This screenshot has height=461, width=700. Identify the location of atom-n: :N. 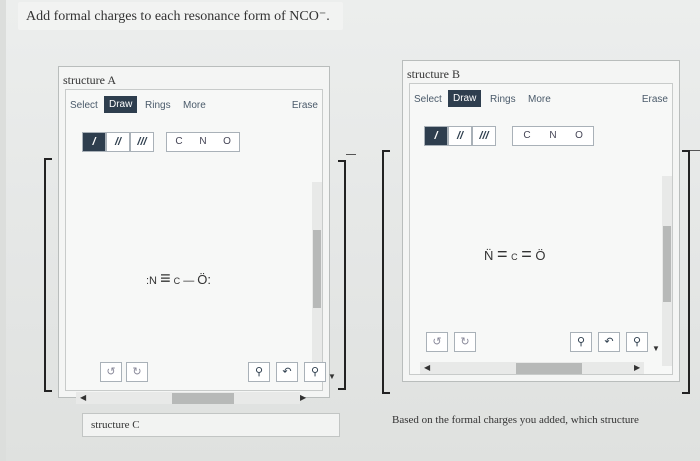
(151, 281).